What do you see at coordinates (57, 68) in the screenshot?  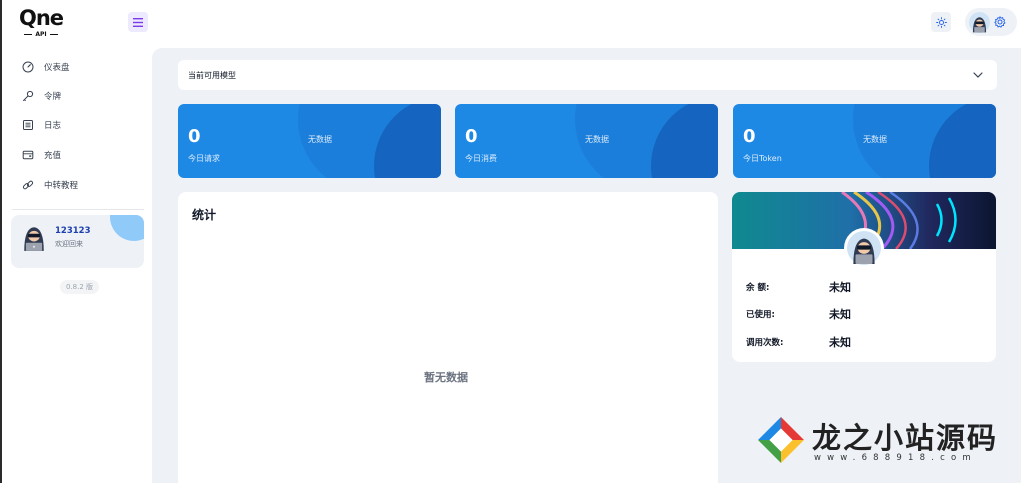 I see `sidebar-item-label: 仪表盘` at bounding box center [57, 68].